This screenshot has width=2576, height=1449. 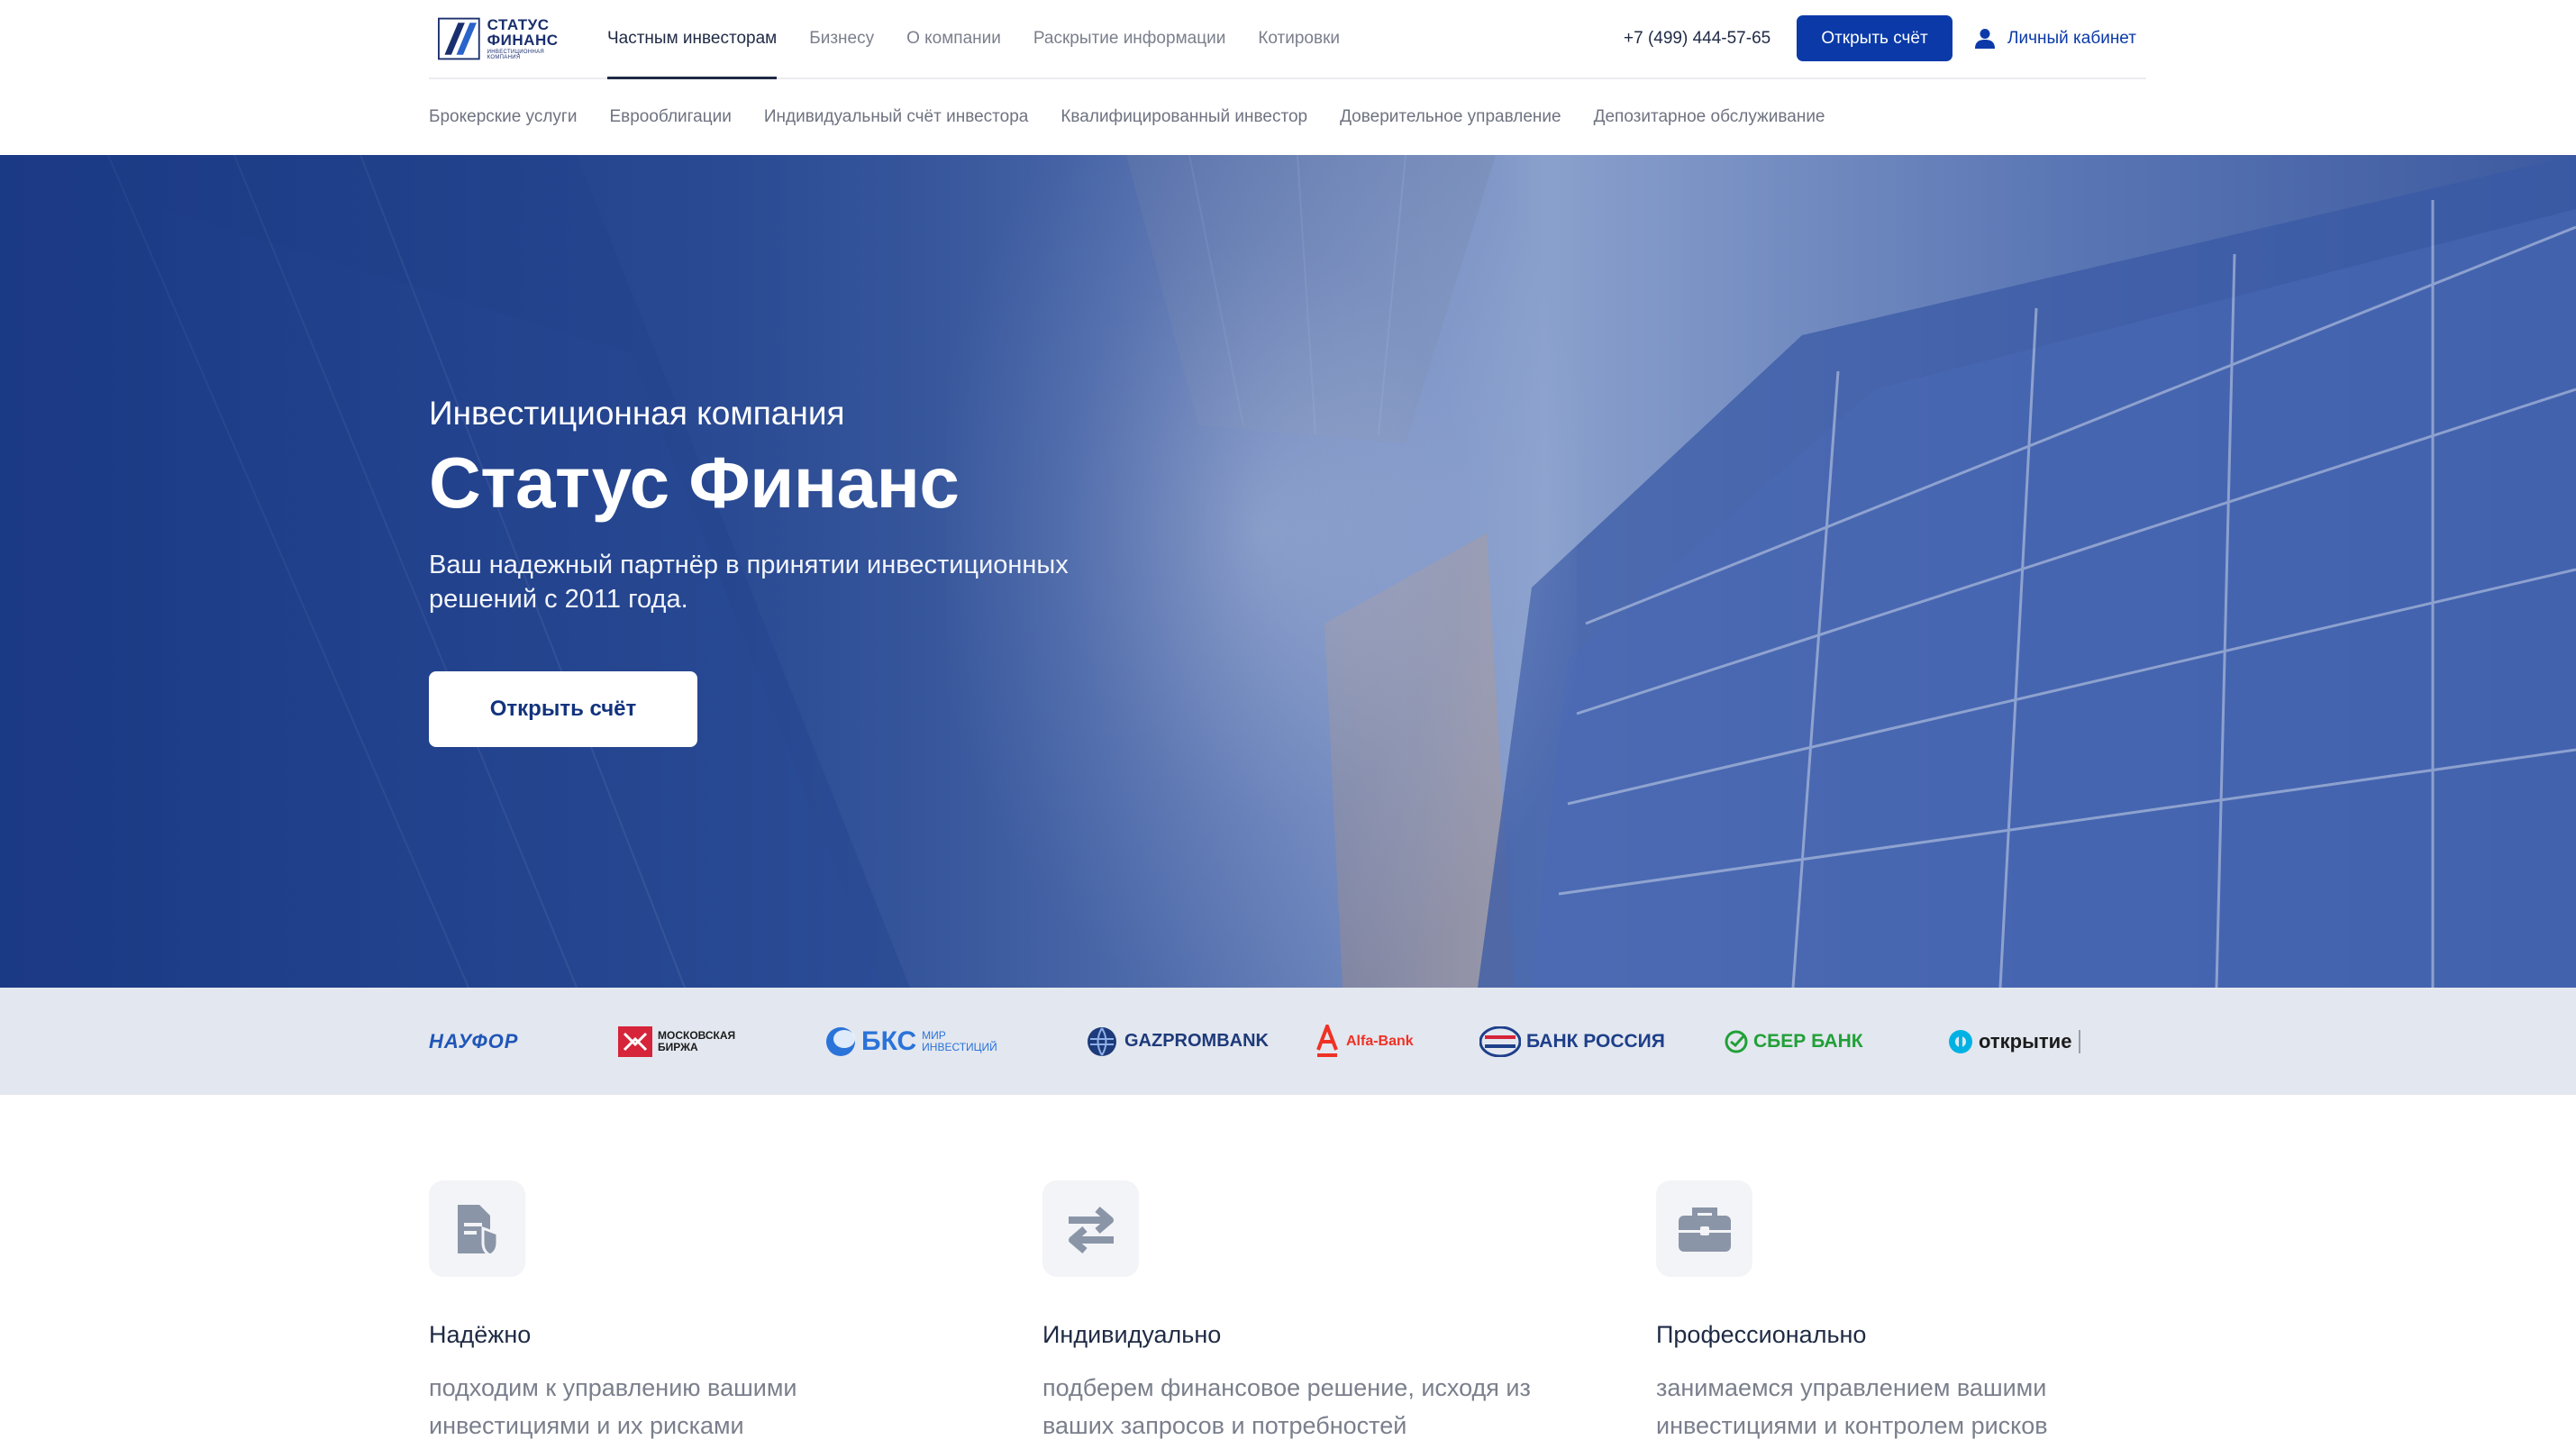 What do you see at coordinates (1697, 38) in the screenshot?
I see `phone-number: +7 (499) 444-57-65` at bounding box center [1697, 38].